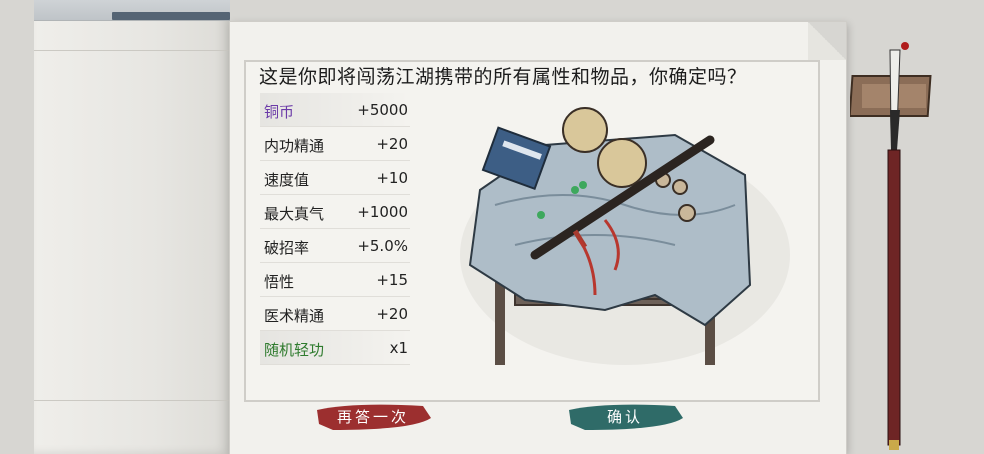 This screenshot has height=454, width=984. Describe the element at coordinates (171, 16) in the screenshot. I see `notebook-tab` at that location.